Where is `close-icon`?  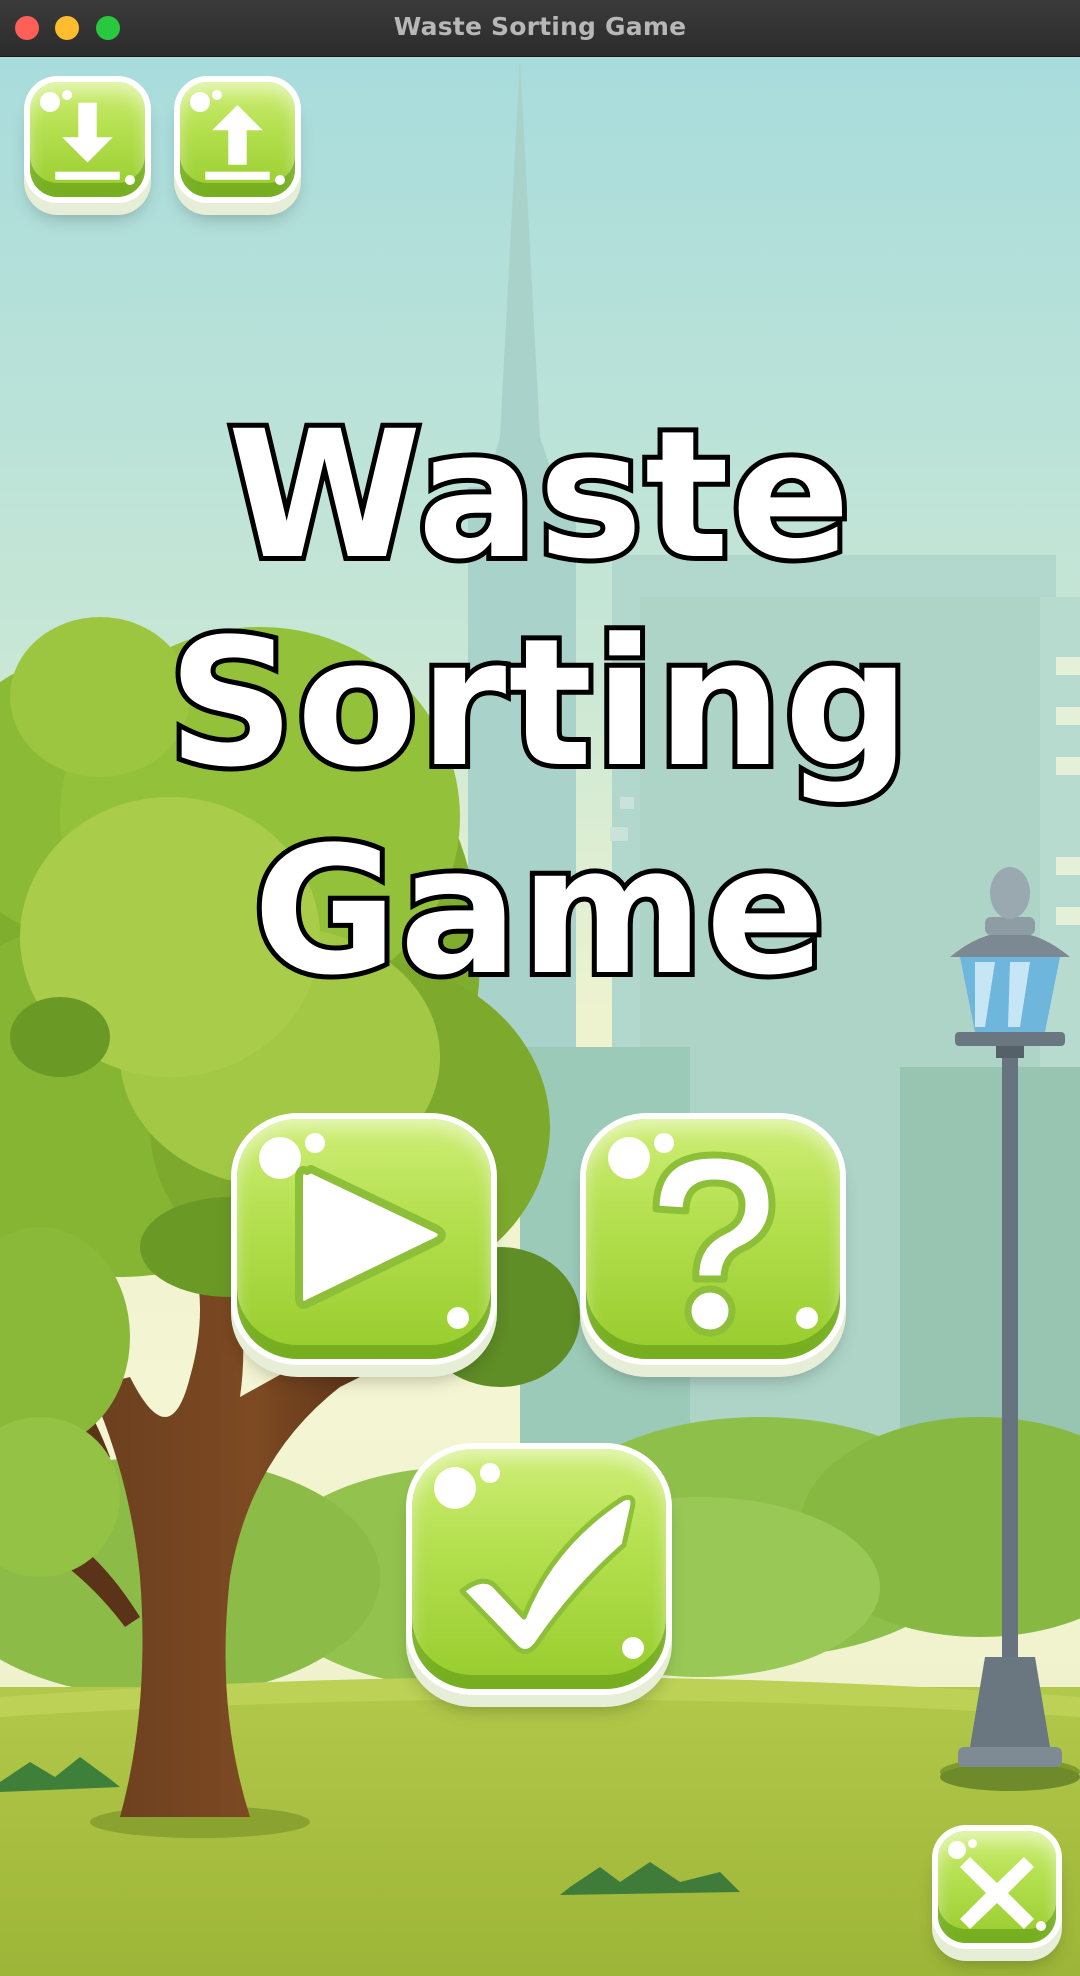 close-icon is located at coordinates (997, 1893).